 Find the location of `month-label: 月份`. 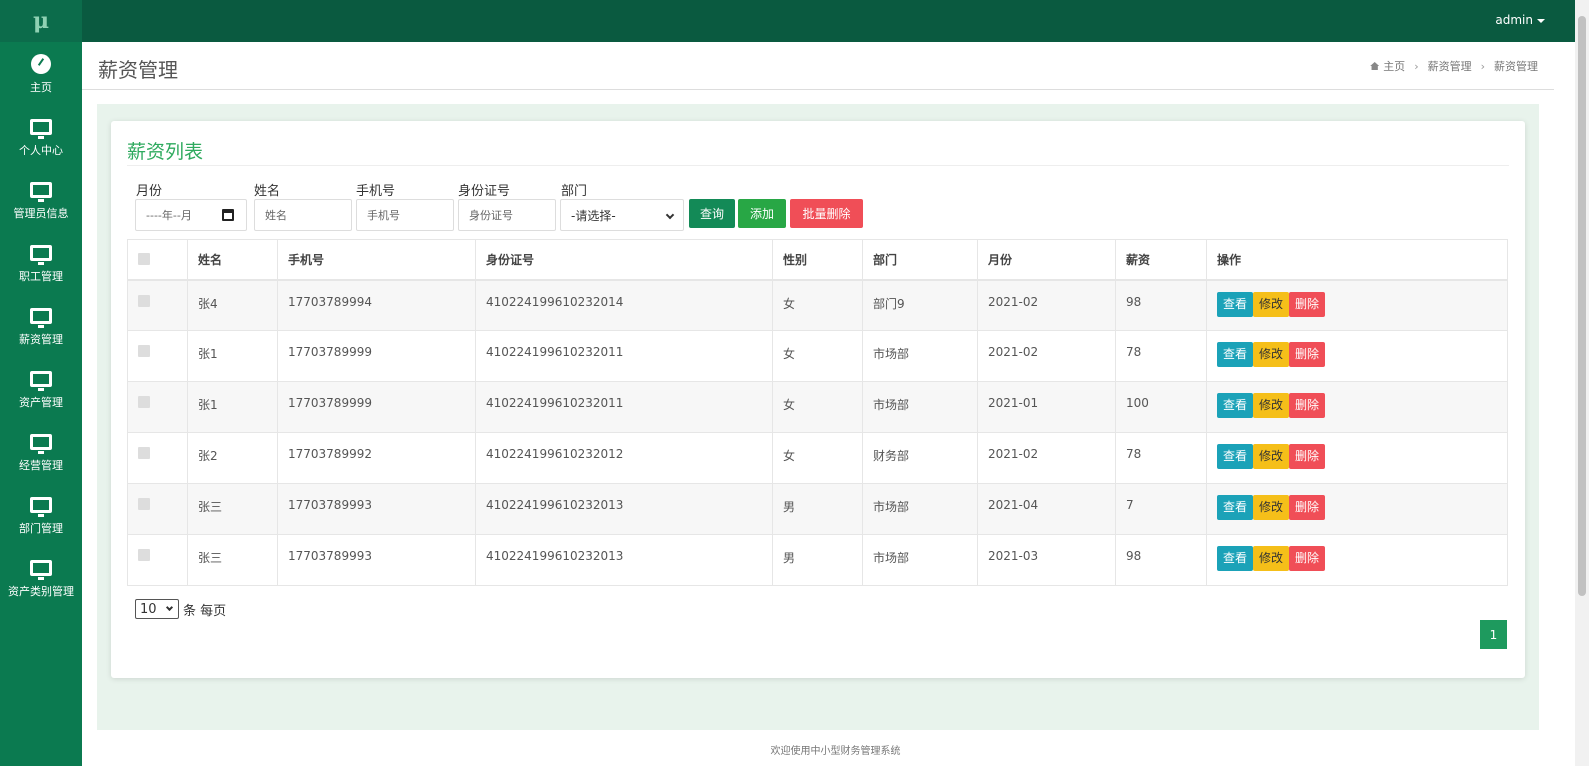

month-label: 月份 is located at coordinates (149, 191).